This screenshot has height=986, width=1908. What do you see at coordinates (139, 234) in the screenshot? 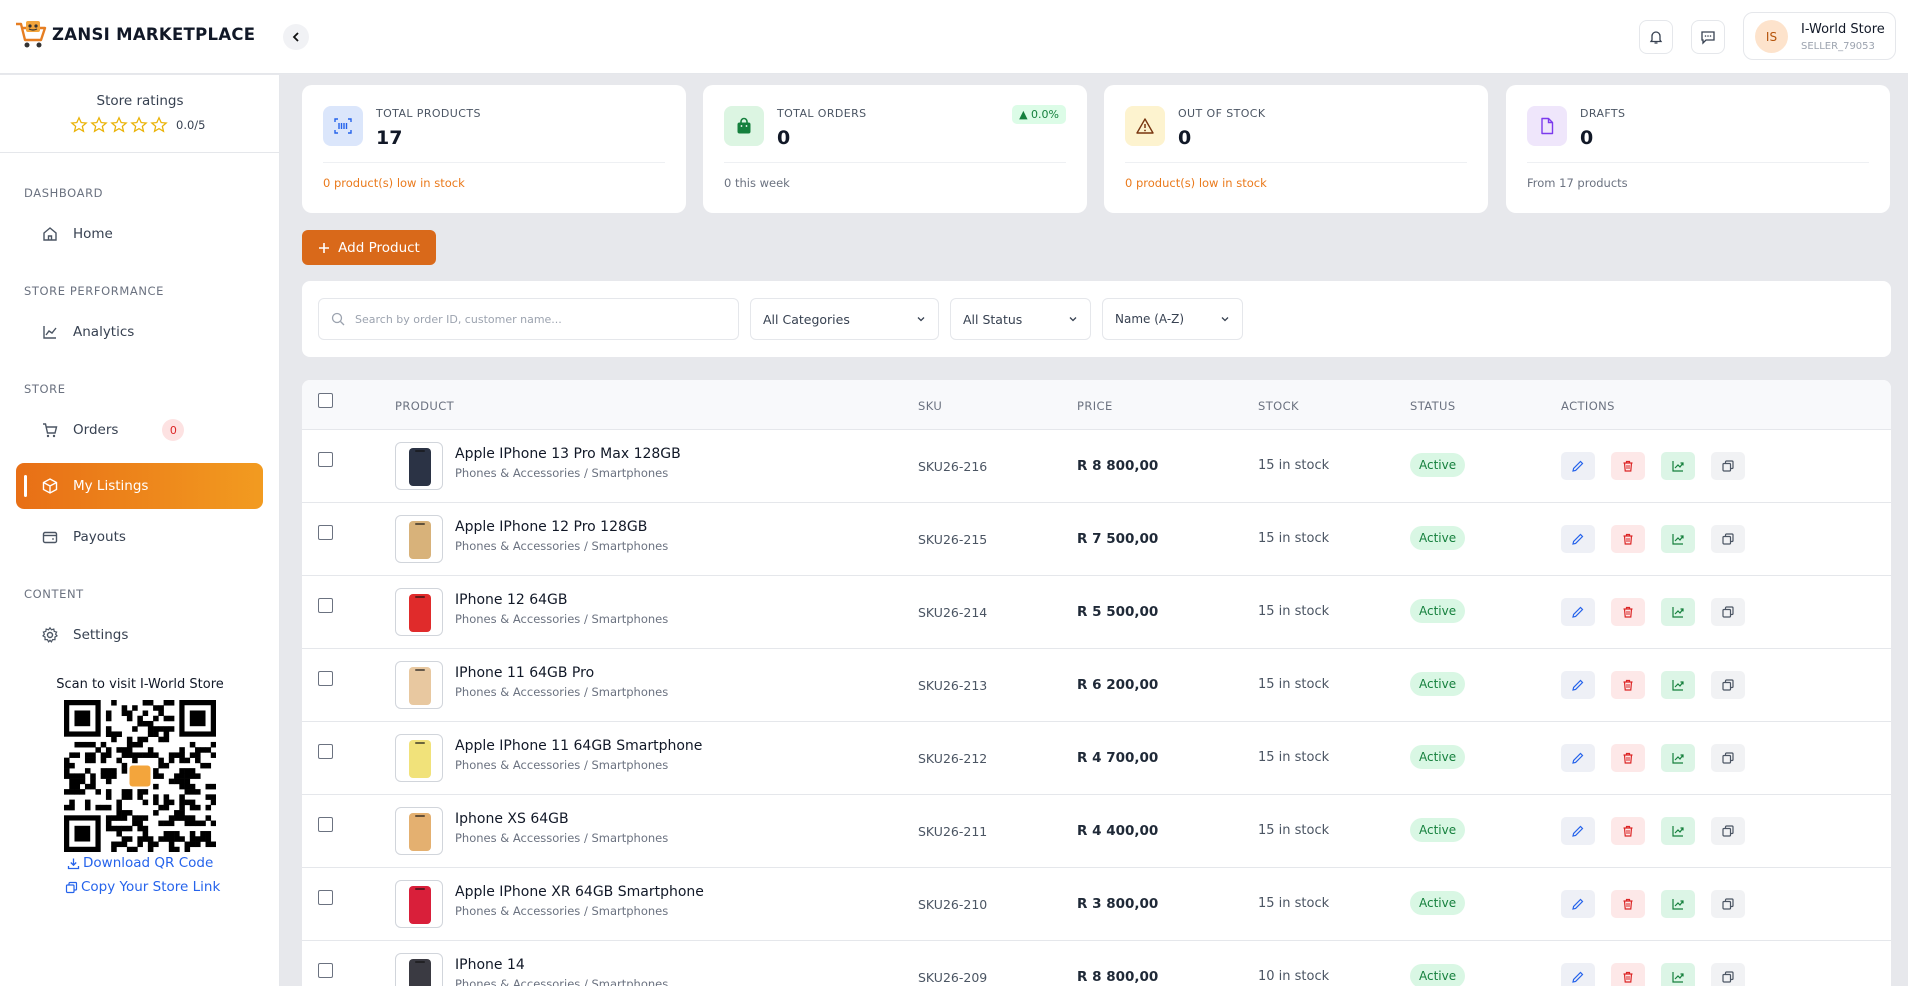
I see `sidebar-item-home: Home` at bounding box center [139, 234].